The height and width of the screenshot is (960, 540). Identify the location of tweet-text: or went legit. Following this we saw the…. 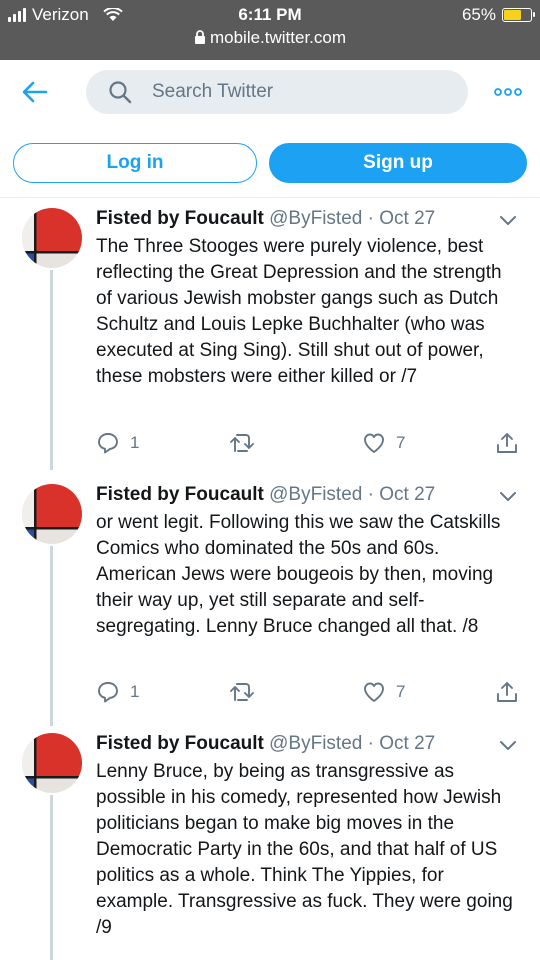
(298, 574).